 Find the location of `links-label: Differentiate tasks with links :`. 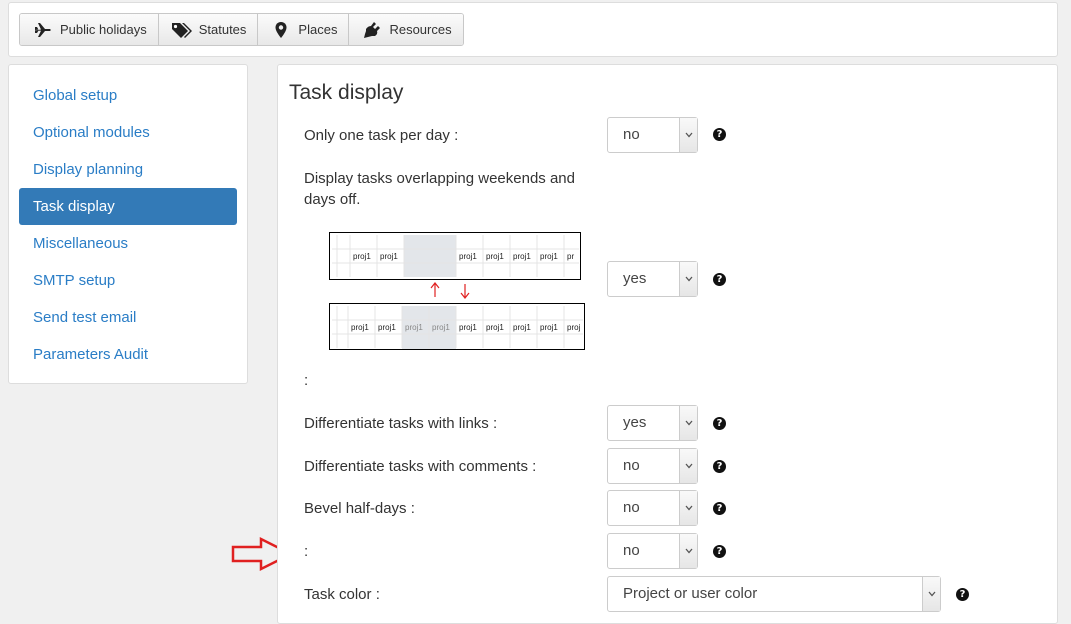

links-label: Differentiate tasks with links : is located at coordinates (401, 423).